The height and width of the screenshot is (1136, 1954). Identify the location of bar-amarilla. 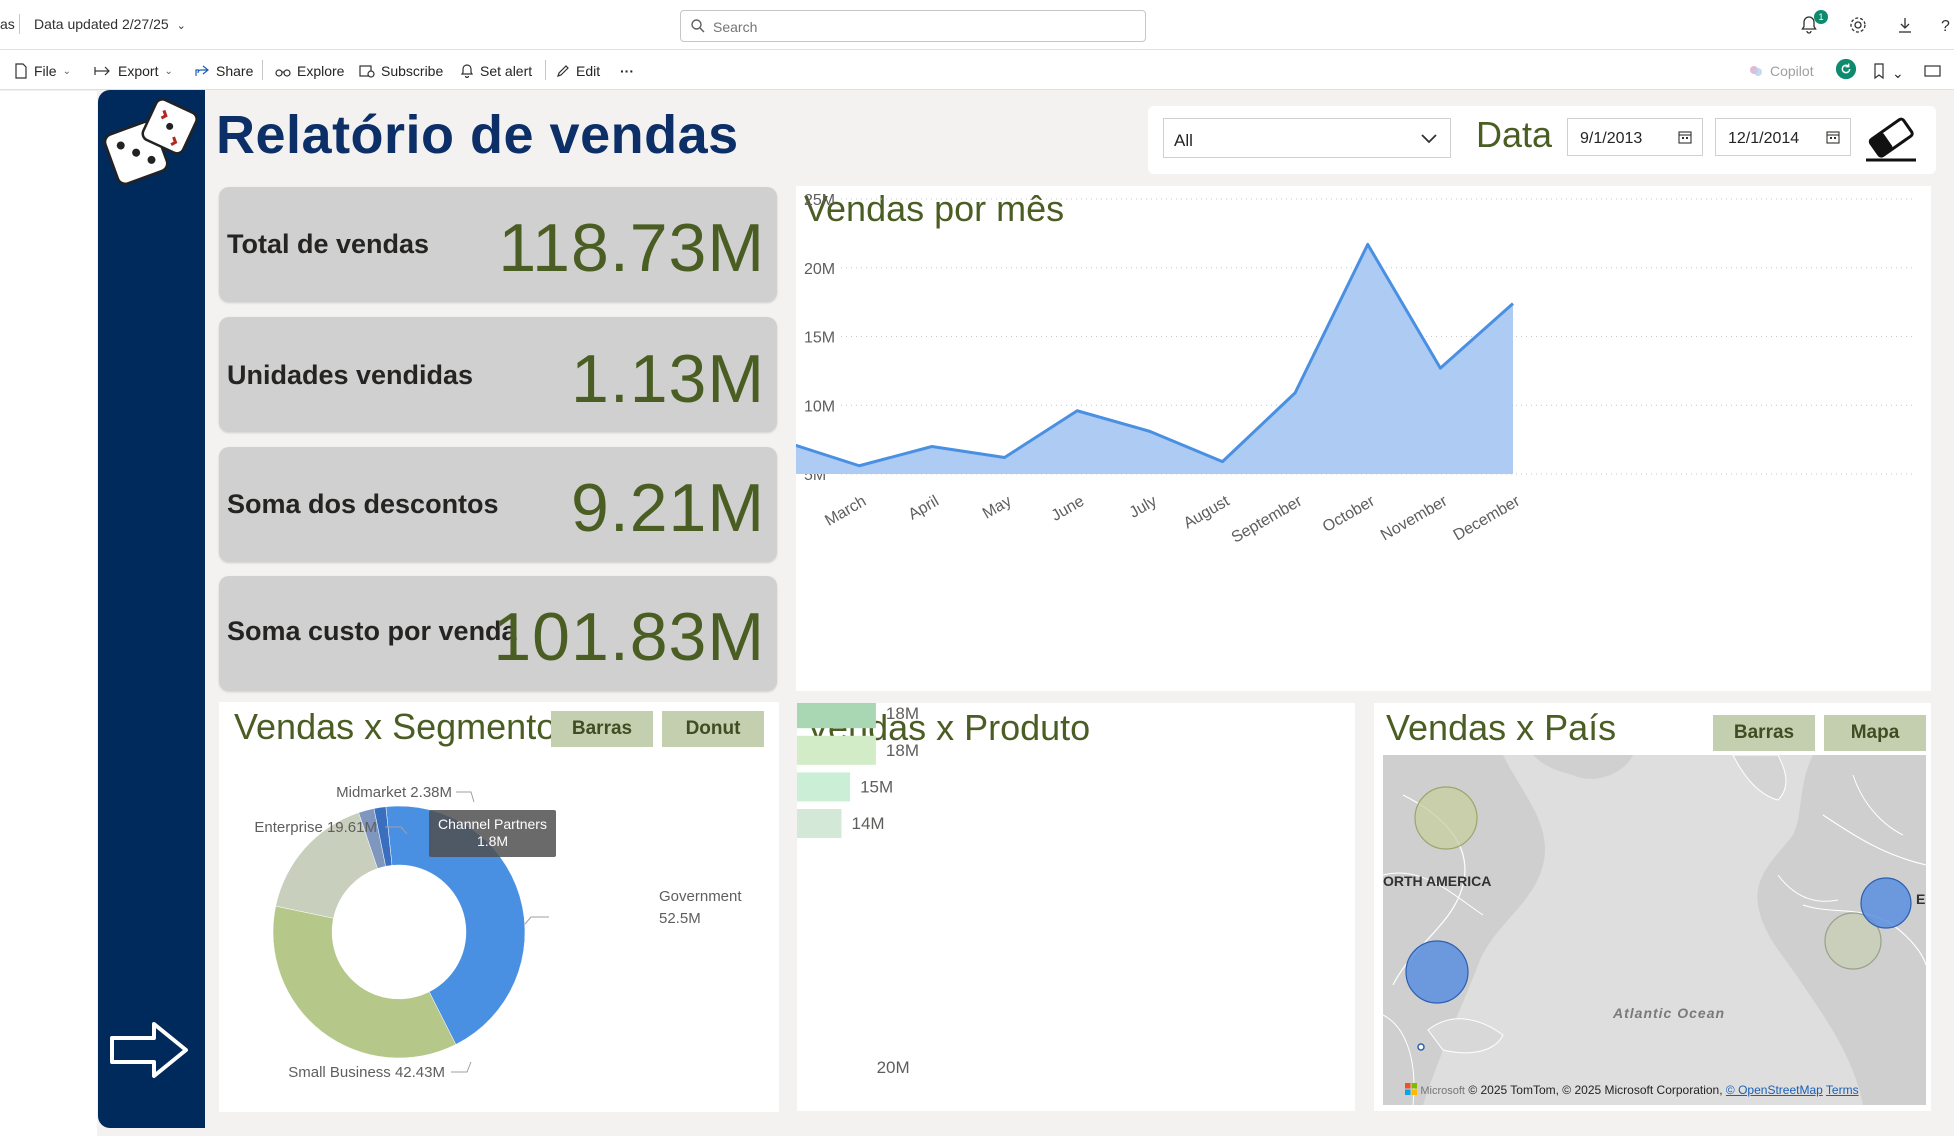
(836, 750).